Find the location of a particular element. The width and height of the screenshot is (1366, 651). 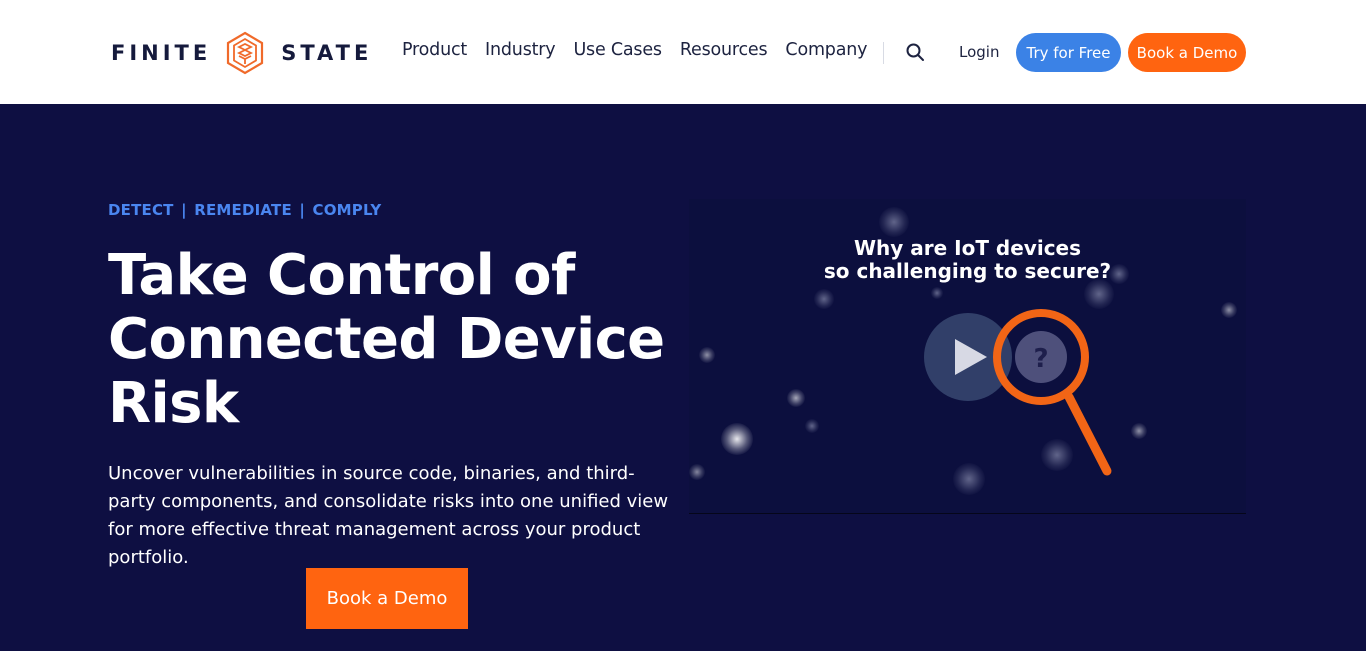

hero-eyebrow: DETECT | REMEDIATE | COMPLY is located at coordinates (244, 210).